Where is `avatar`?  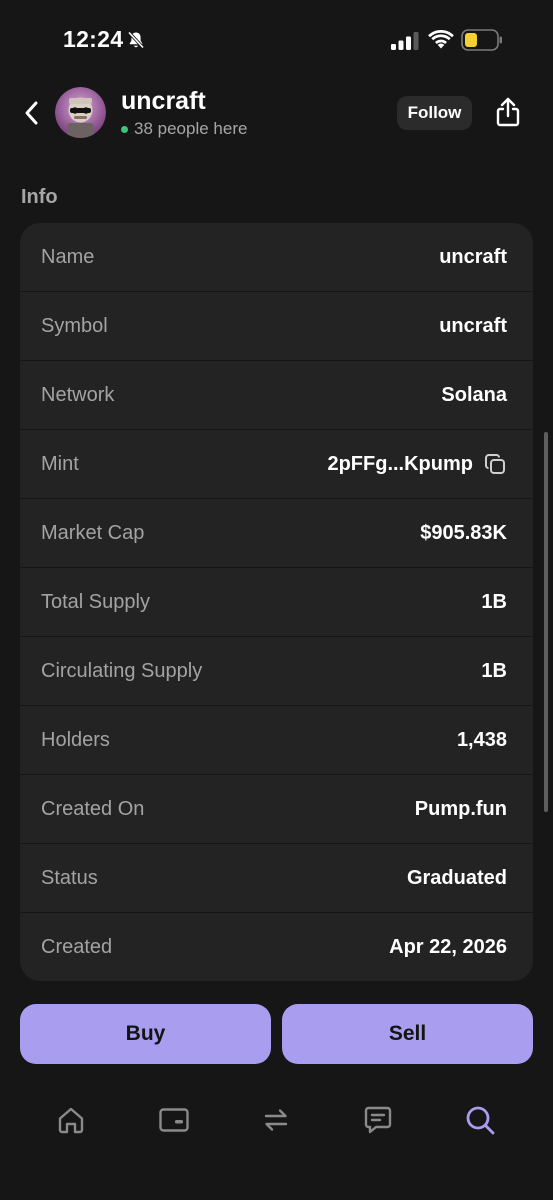
avatar is located at coordinates (80, 112).